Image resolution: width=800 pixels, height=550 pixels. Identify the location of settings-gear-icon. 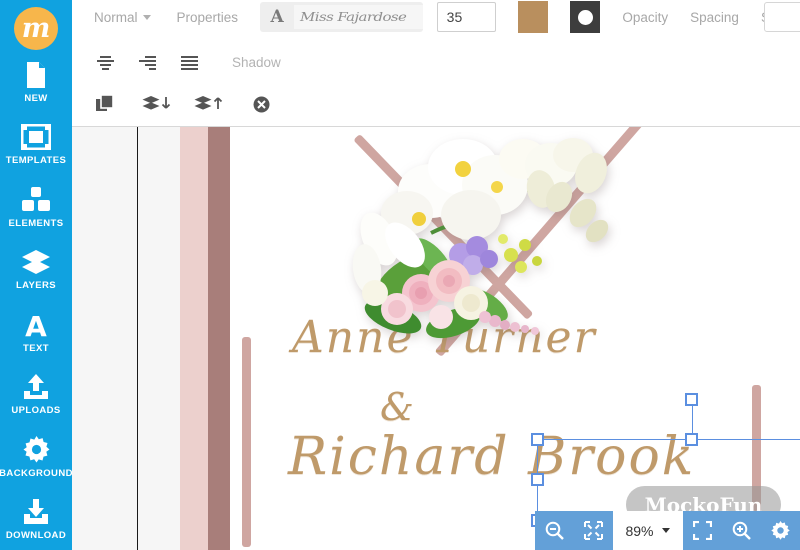
(780, 530).